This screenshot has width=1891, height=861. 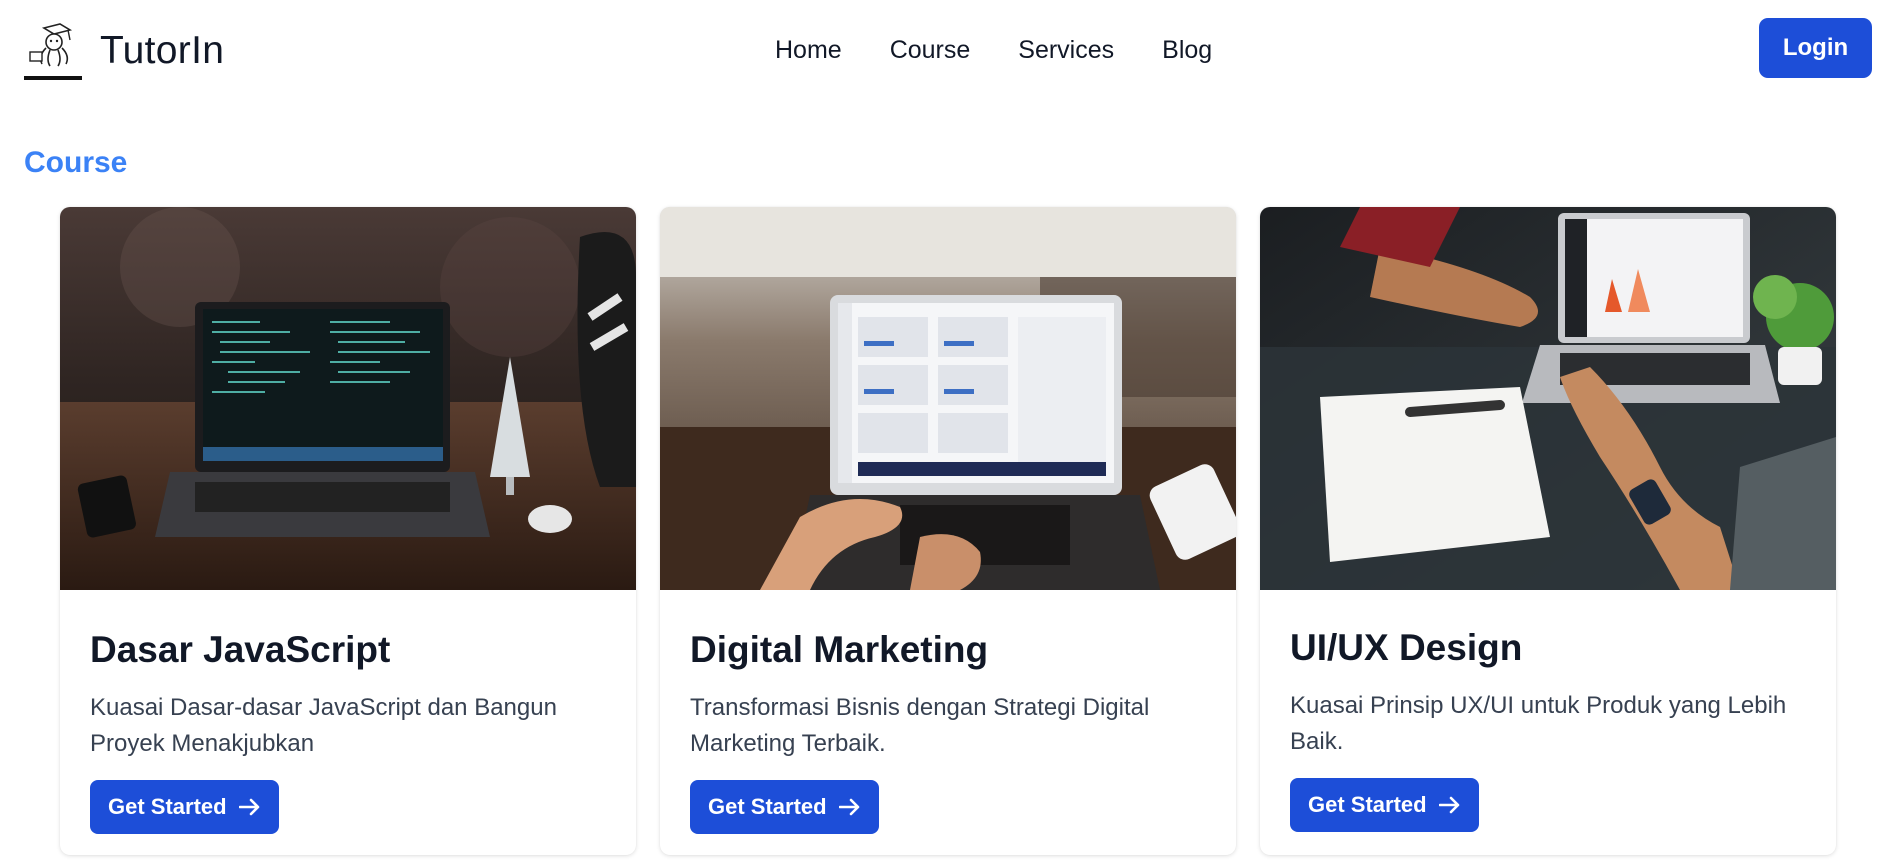 I want to click on main-nav: Home Course Services Blog, so click(x=993, y=50).